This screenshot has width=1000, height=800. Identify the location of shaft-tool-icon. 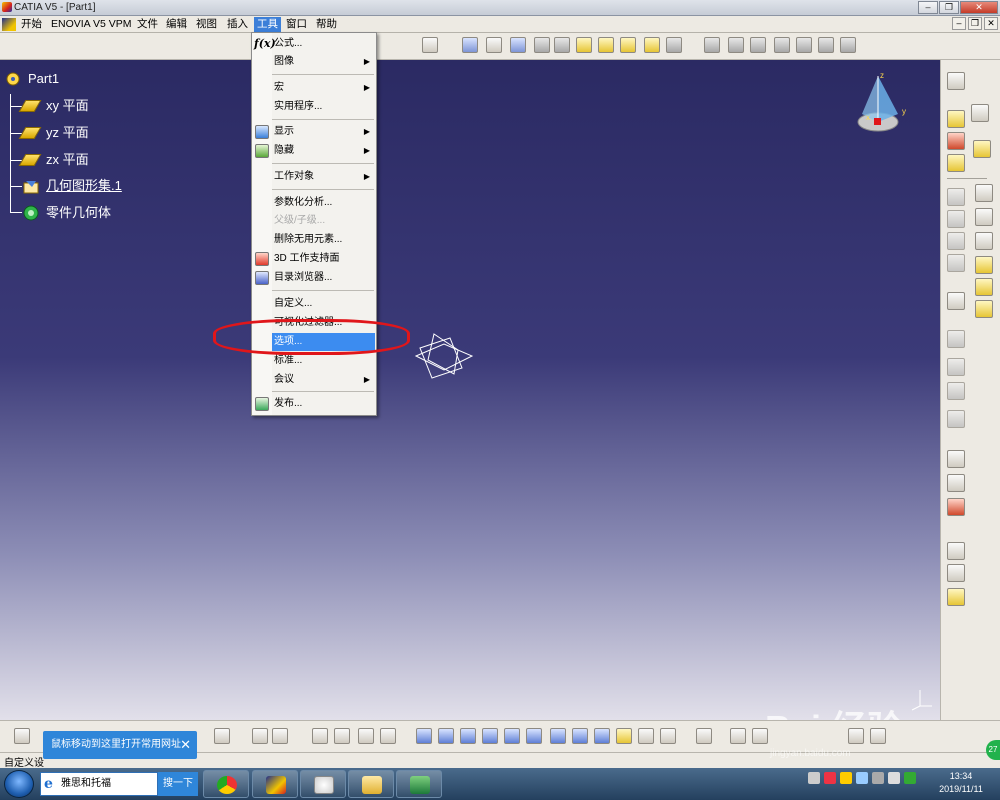
(984, 217).